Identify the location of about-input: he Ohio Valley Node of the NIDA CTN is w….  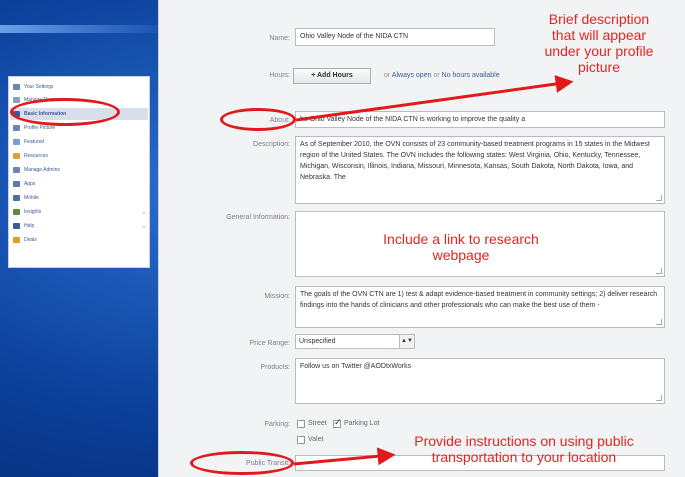
(480, 119).